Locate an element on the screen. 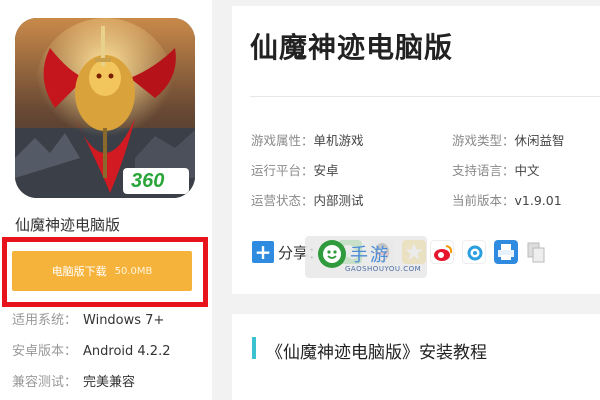  info-key: 支持语言： is located at coordinates (483, 170).